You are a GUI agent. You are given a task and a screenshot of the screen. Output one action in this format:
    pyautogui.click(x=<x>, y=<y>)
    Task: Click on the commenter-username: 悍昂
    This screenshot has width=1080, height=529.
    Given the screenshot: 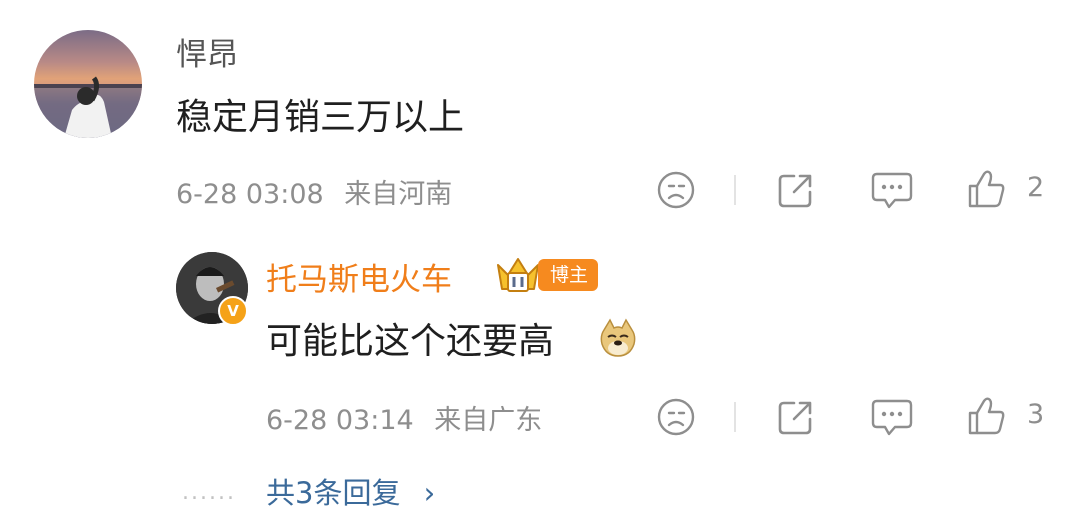 What is the action you would take?
    pyautogui.click(x=207, y=51)
    